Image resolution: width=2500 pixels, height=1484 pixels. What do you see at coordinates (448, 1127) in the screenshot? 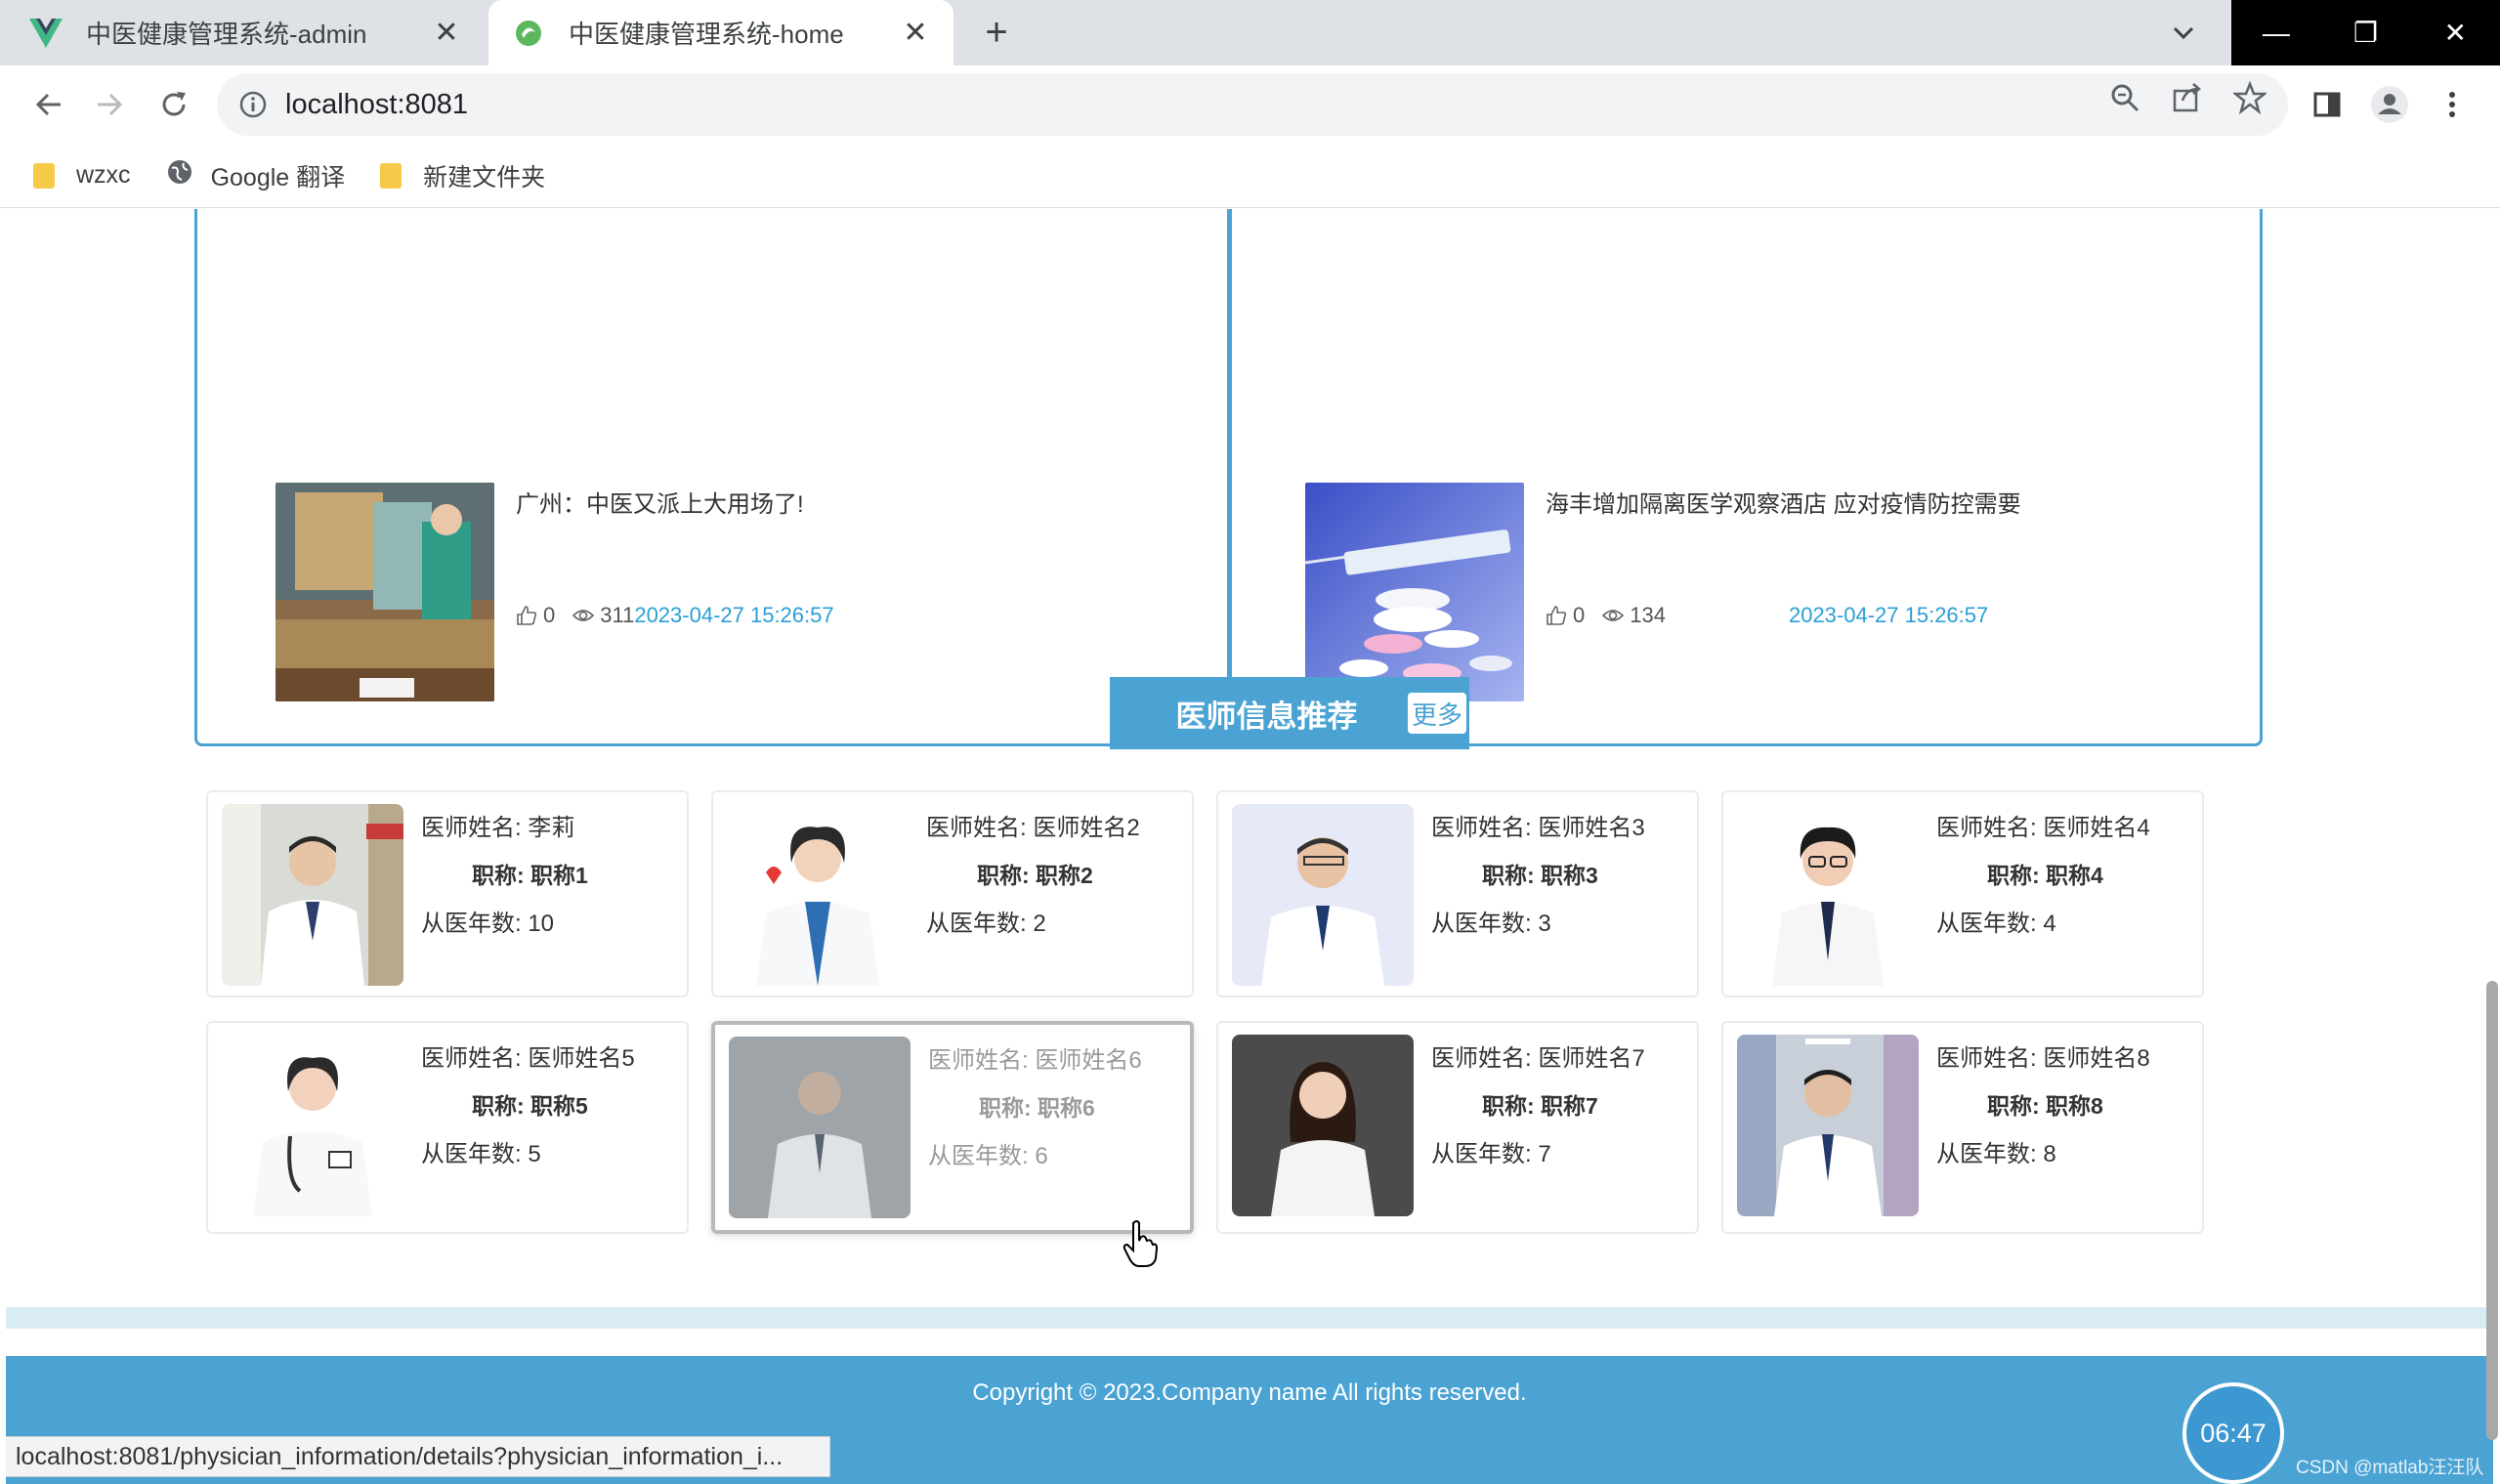
I see `physician-card: 医师姓名: 医师姓名5 职称: 职称5 从医年数: 5` at bounding box center [448, 1127].